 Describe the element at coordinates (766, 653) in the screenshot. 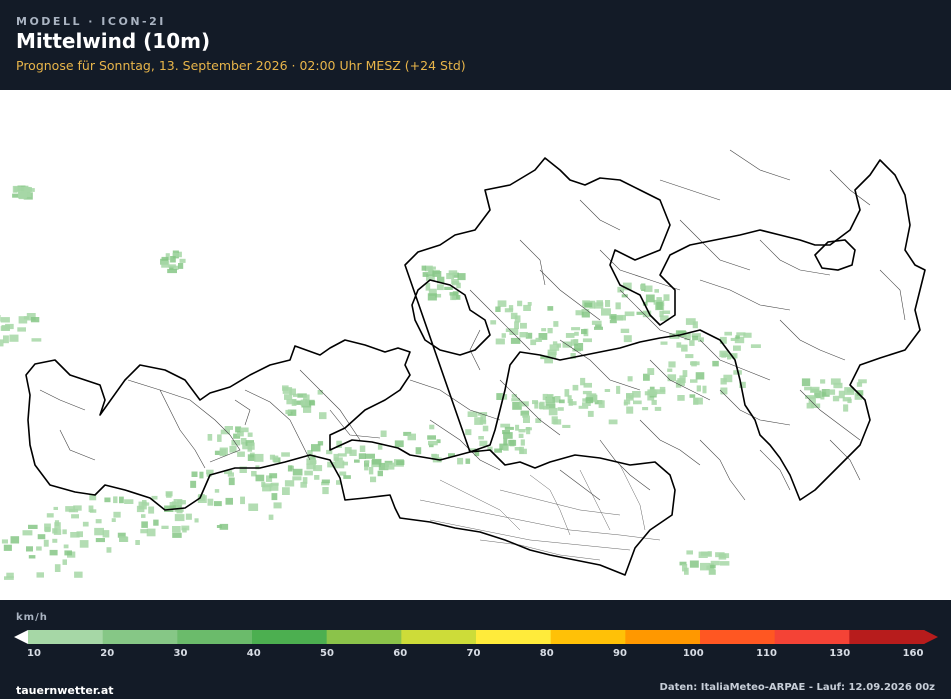

I see `legend-tick-label: 110` at that location.